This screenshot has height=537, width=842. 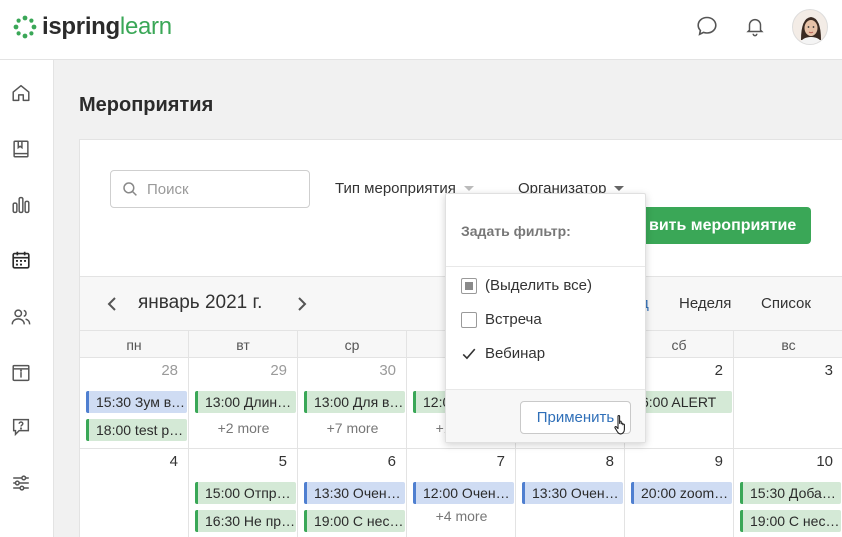 What do you see at coordinates (788, 344) in the screenshot?
I see `weekday-label: вс` at bounding box center [788, 344].